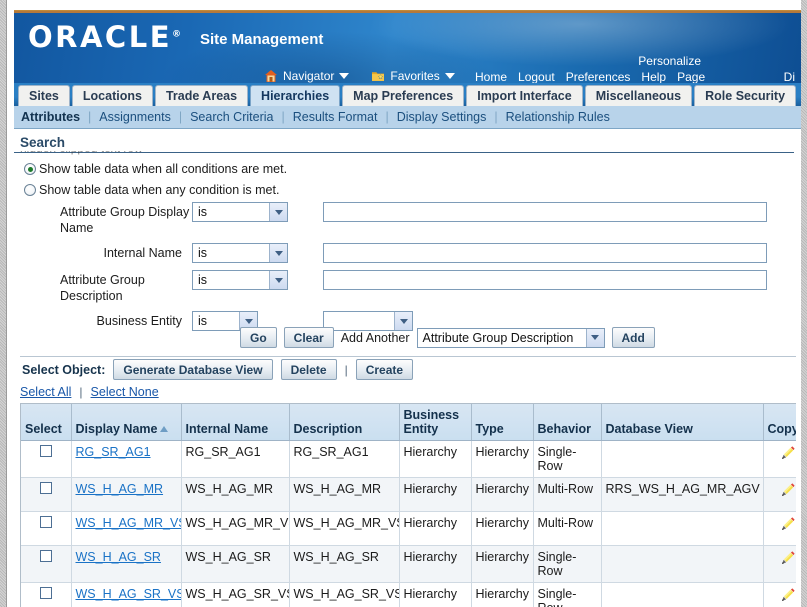  I want to click on delete-button: Delete, so click(308, 369).